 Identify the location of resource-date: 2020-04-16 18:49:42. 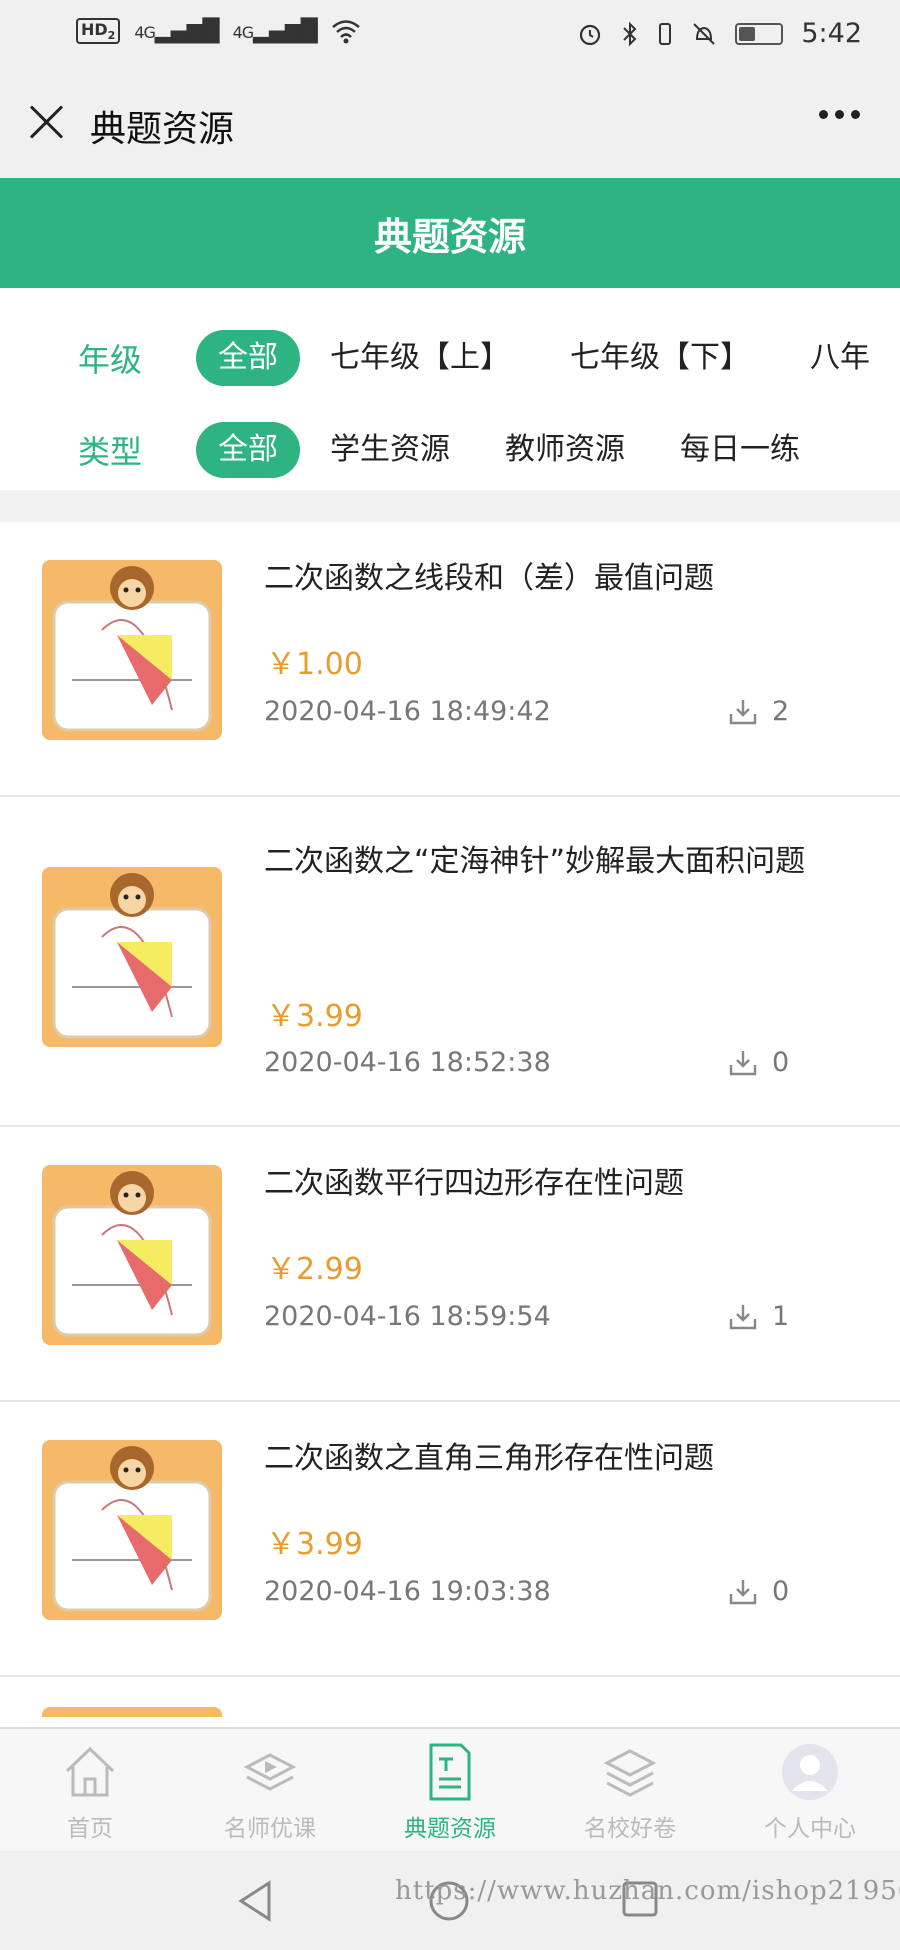
(407, 711).